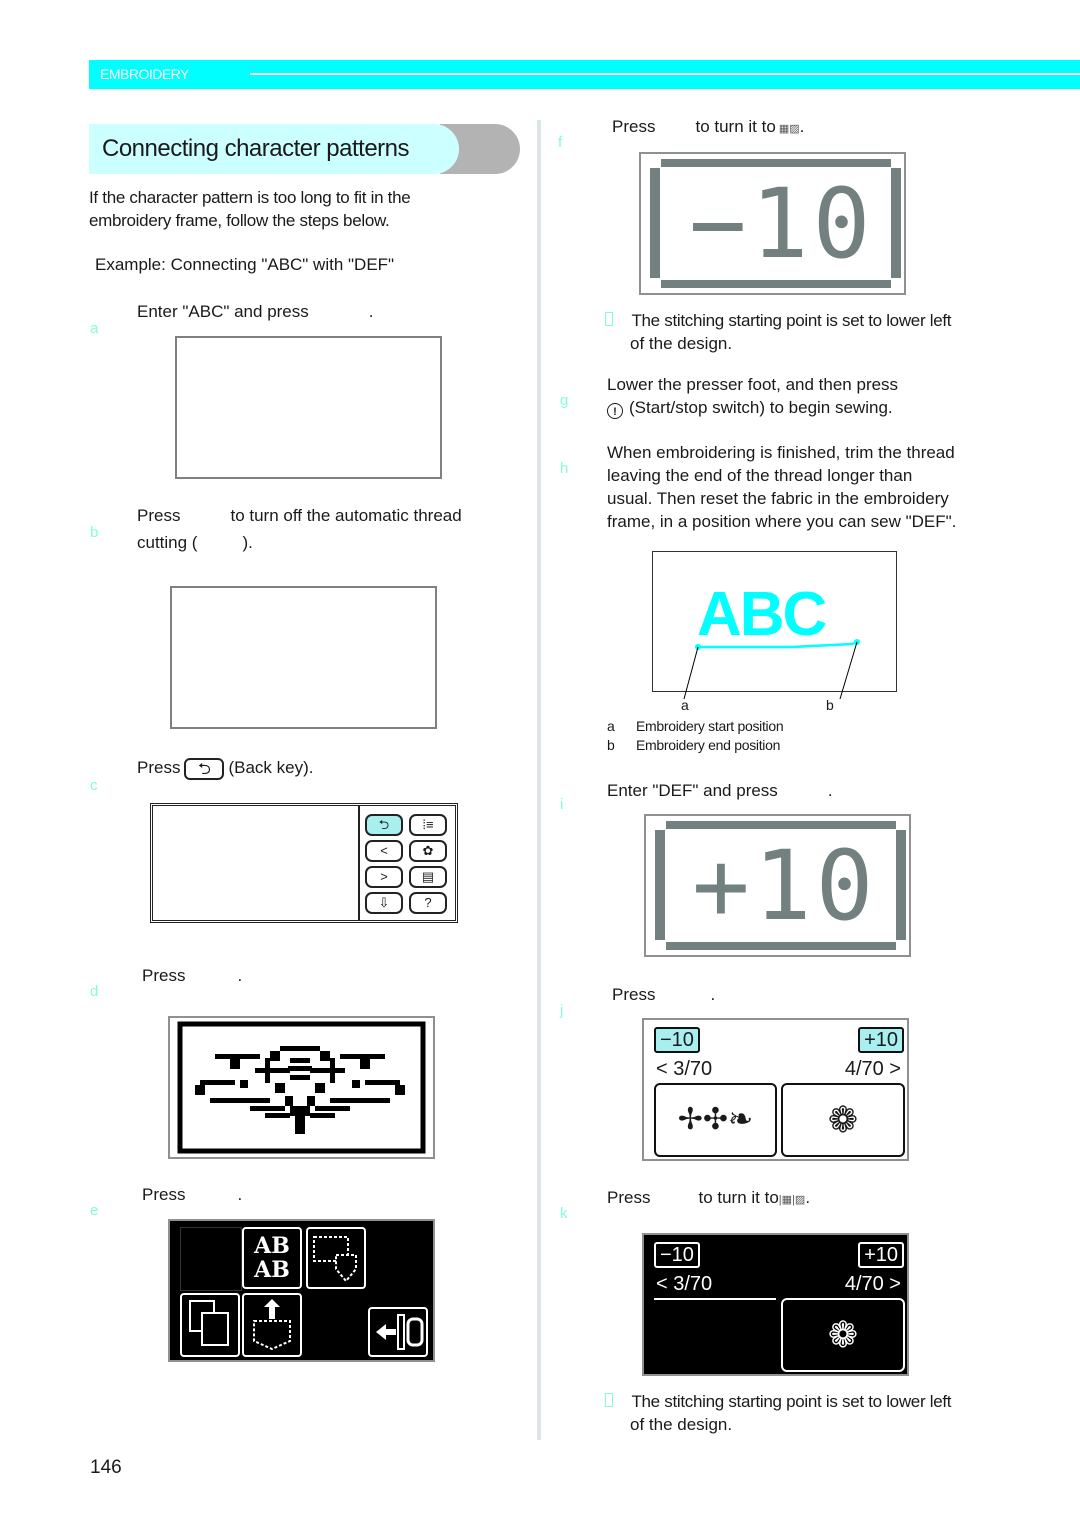 This screenshot has width=1080, height=1526. Describe the element at coordinates (761, 407) in the screenshot. I see `step-g-instruction: (Start/stop switch) to begin sewing.` at that location.